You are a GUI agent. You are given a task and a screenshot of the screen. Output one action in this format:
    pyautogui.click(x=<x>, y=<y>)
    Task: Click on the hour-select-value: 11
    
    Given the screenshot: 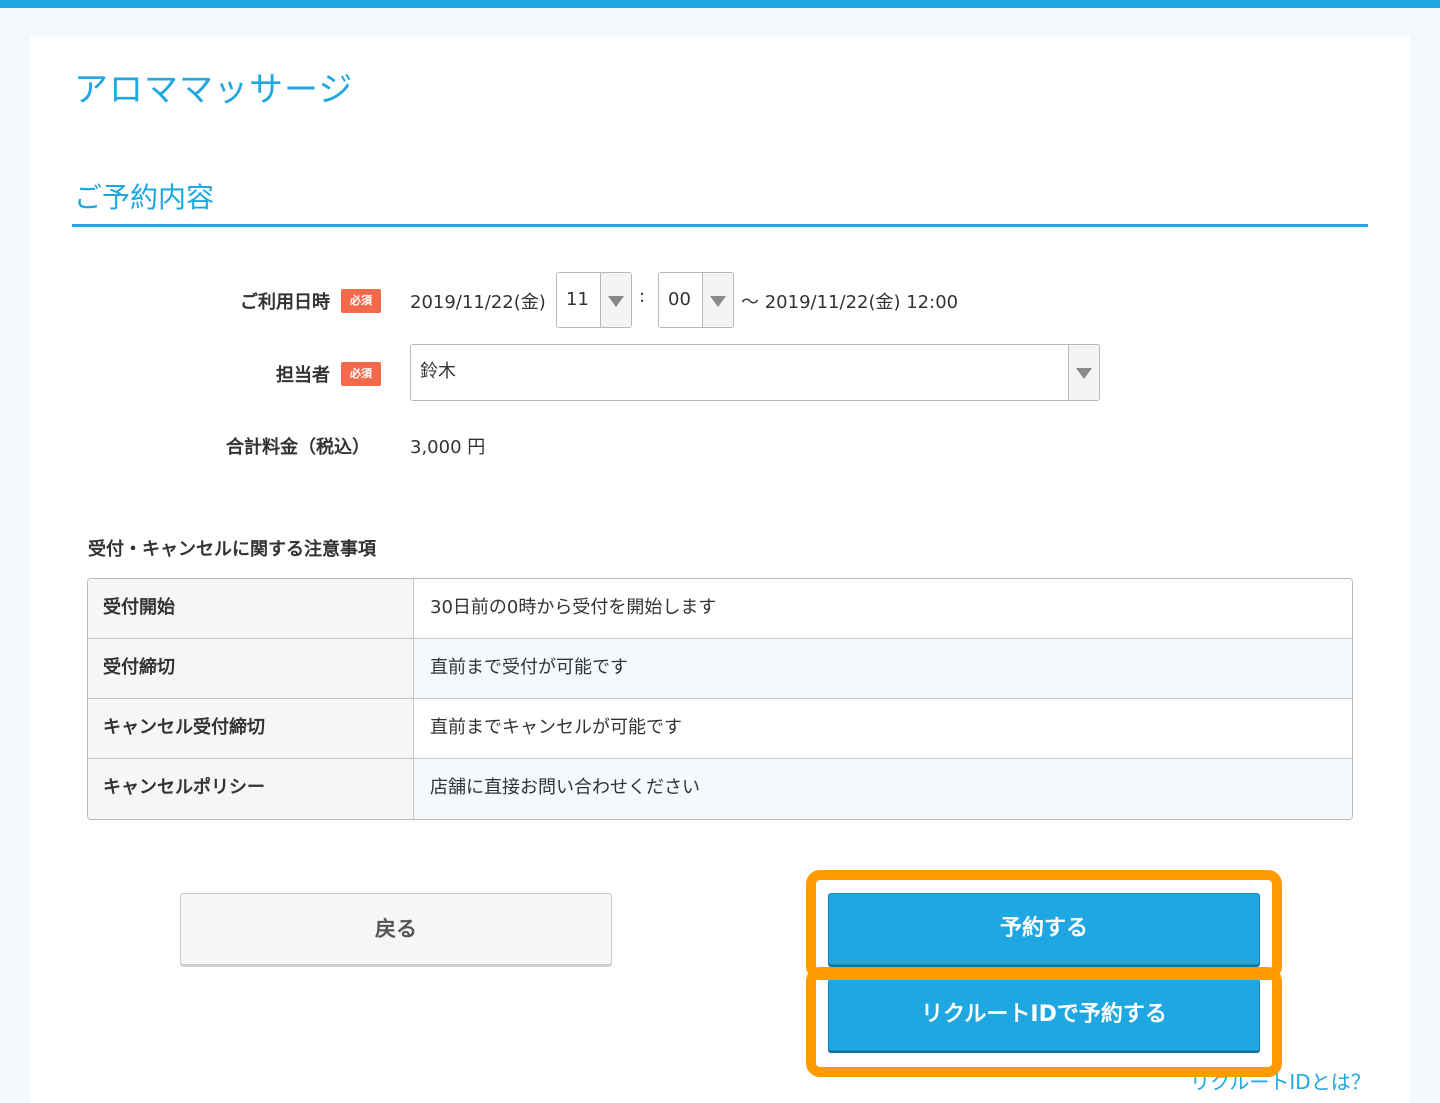 What is the action you would take?
    pyautogui.click(x=577, y=299)
    